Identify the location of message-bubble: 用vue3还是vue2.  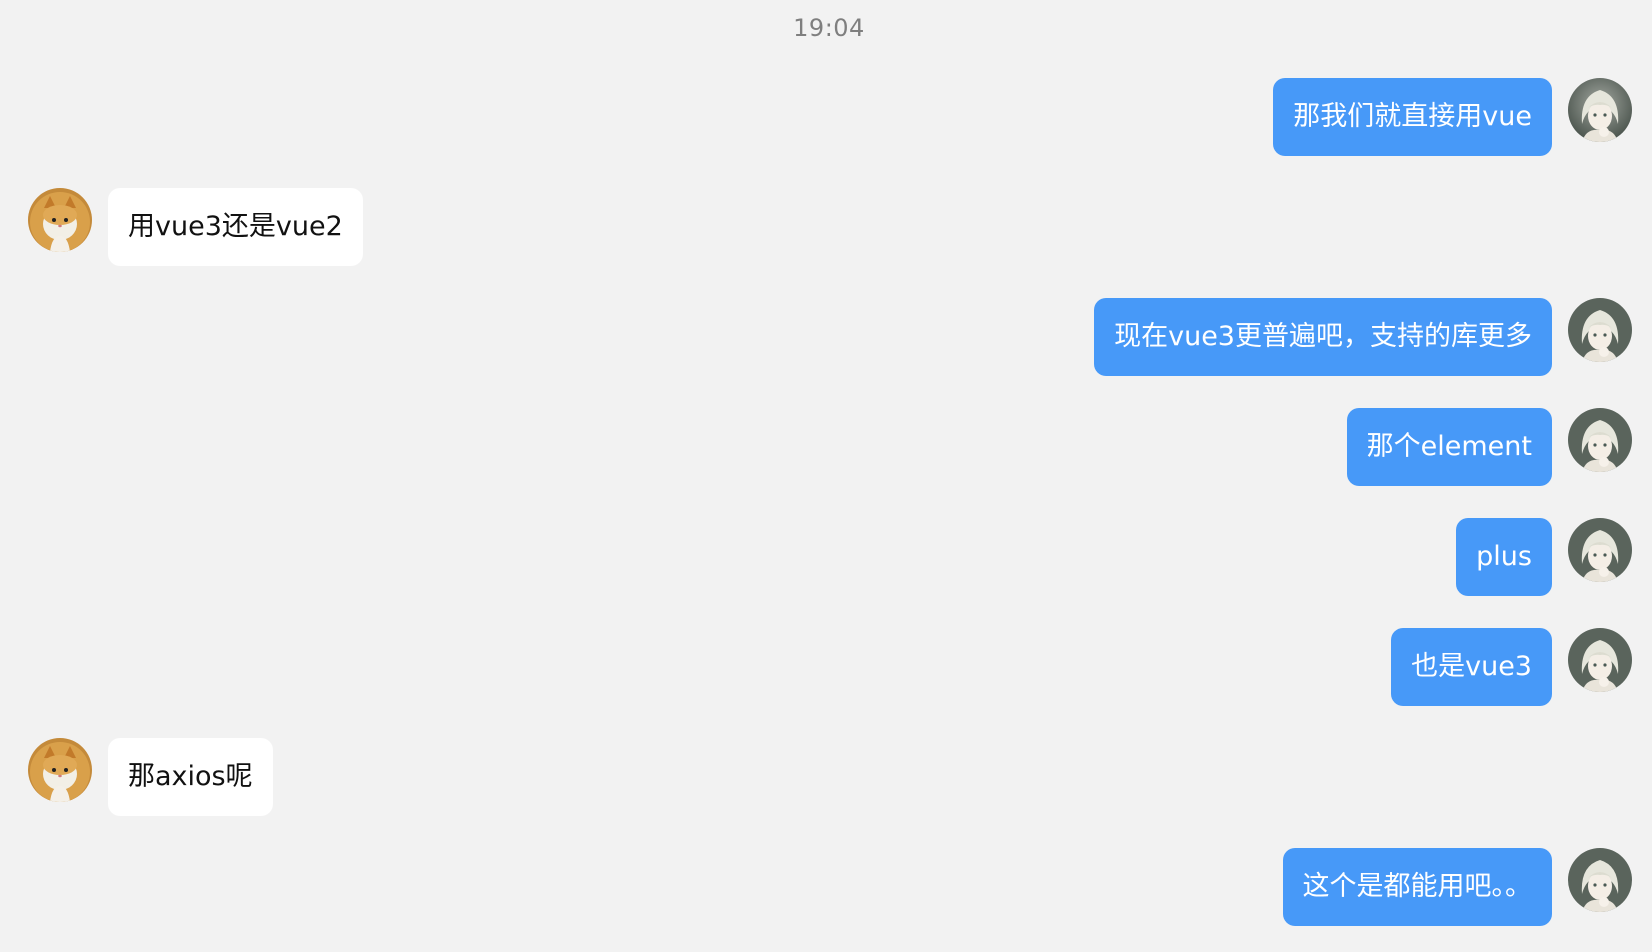
(235, 227).